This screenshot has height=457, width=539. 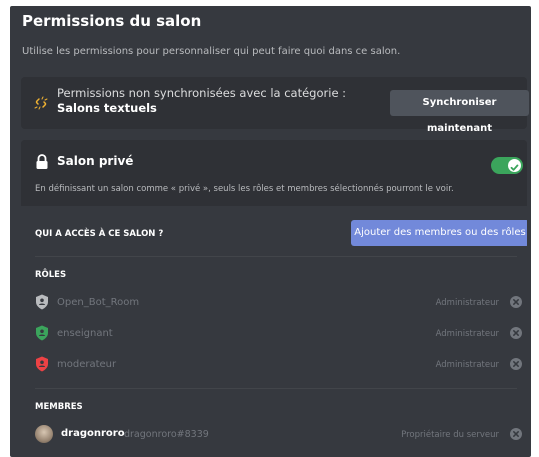 What do you see at coordinates (99, 234) in the screenshot?
I see `access-heading: QUI A ACCÈS À CE SALON ?` at bounding box center [99, 234].